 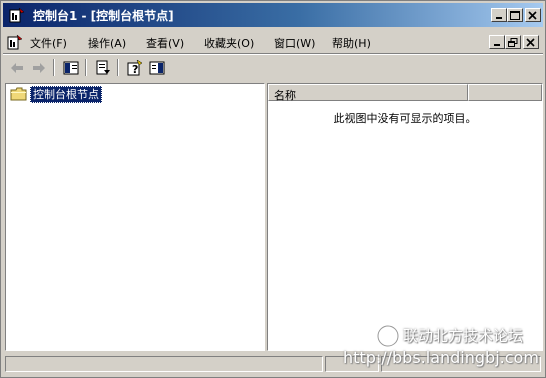 What do you see at coordinates (19, 95) in the screenshot?
I see `folder-icon` at bounding box center [19, 95].